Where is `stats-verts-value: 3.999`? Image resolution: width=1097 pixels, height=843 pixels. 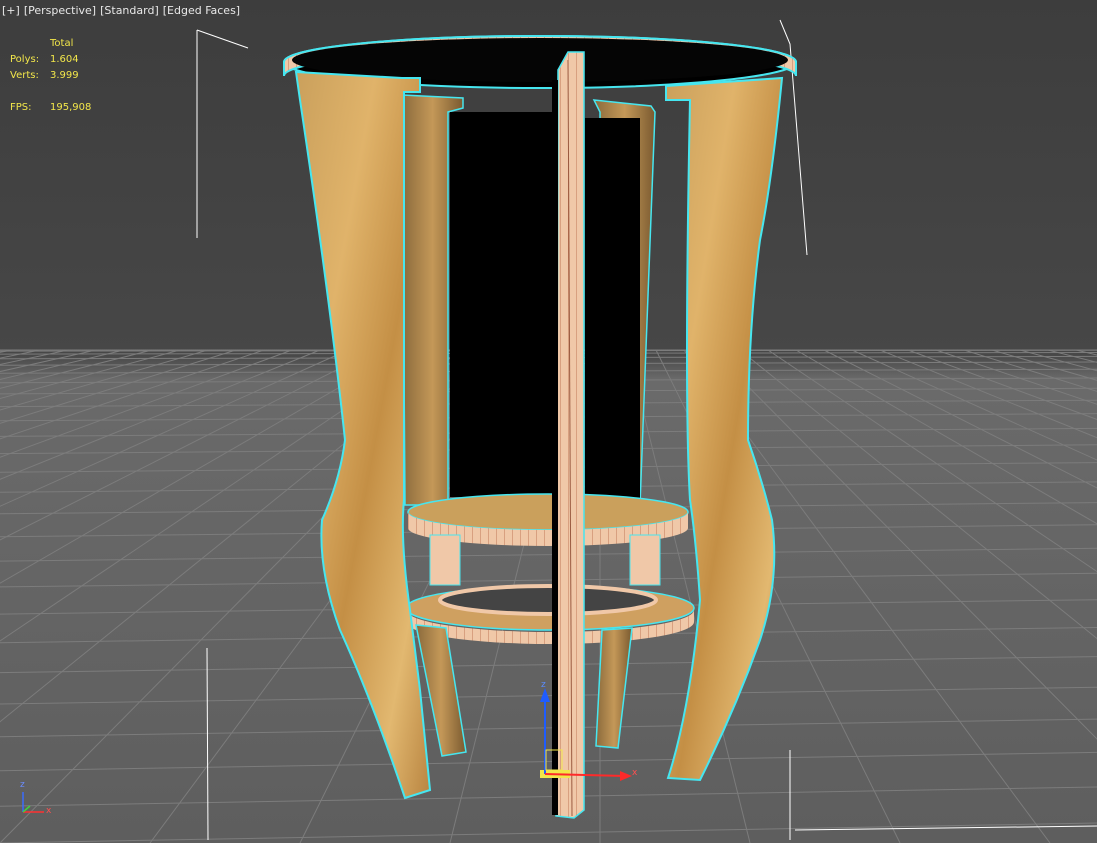
stats-verts-value: 3.999 is located at coordinates (64, 75).